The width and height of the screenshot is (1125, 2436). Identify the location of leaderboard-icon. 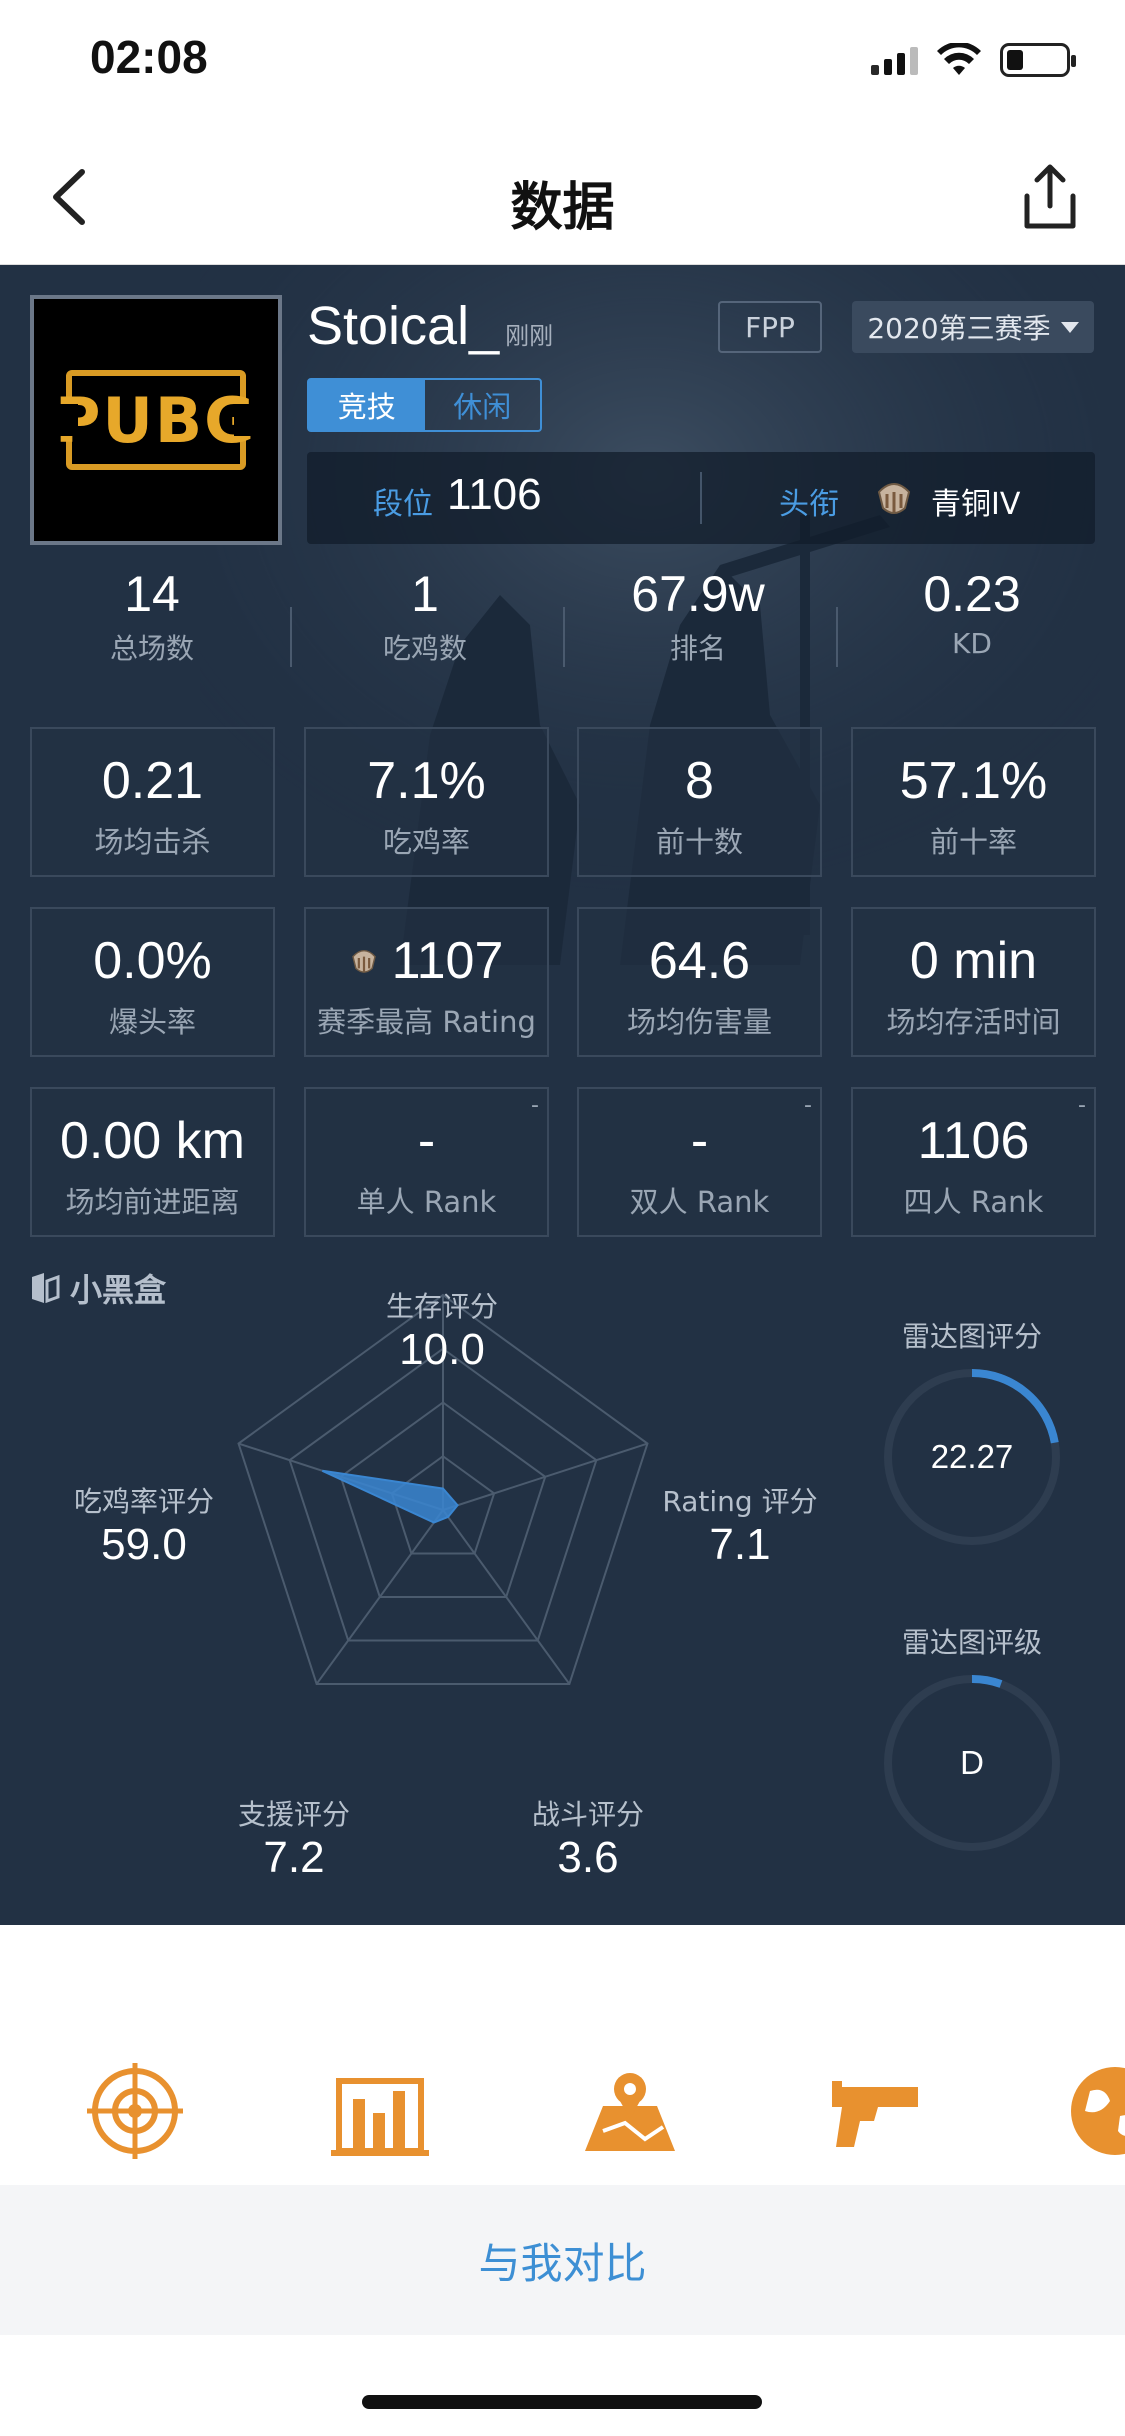
(380, 2111).